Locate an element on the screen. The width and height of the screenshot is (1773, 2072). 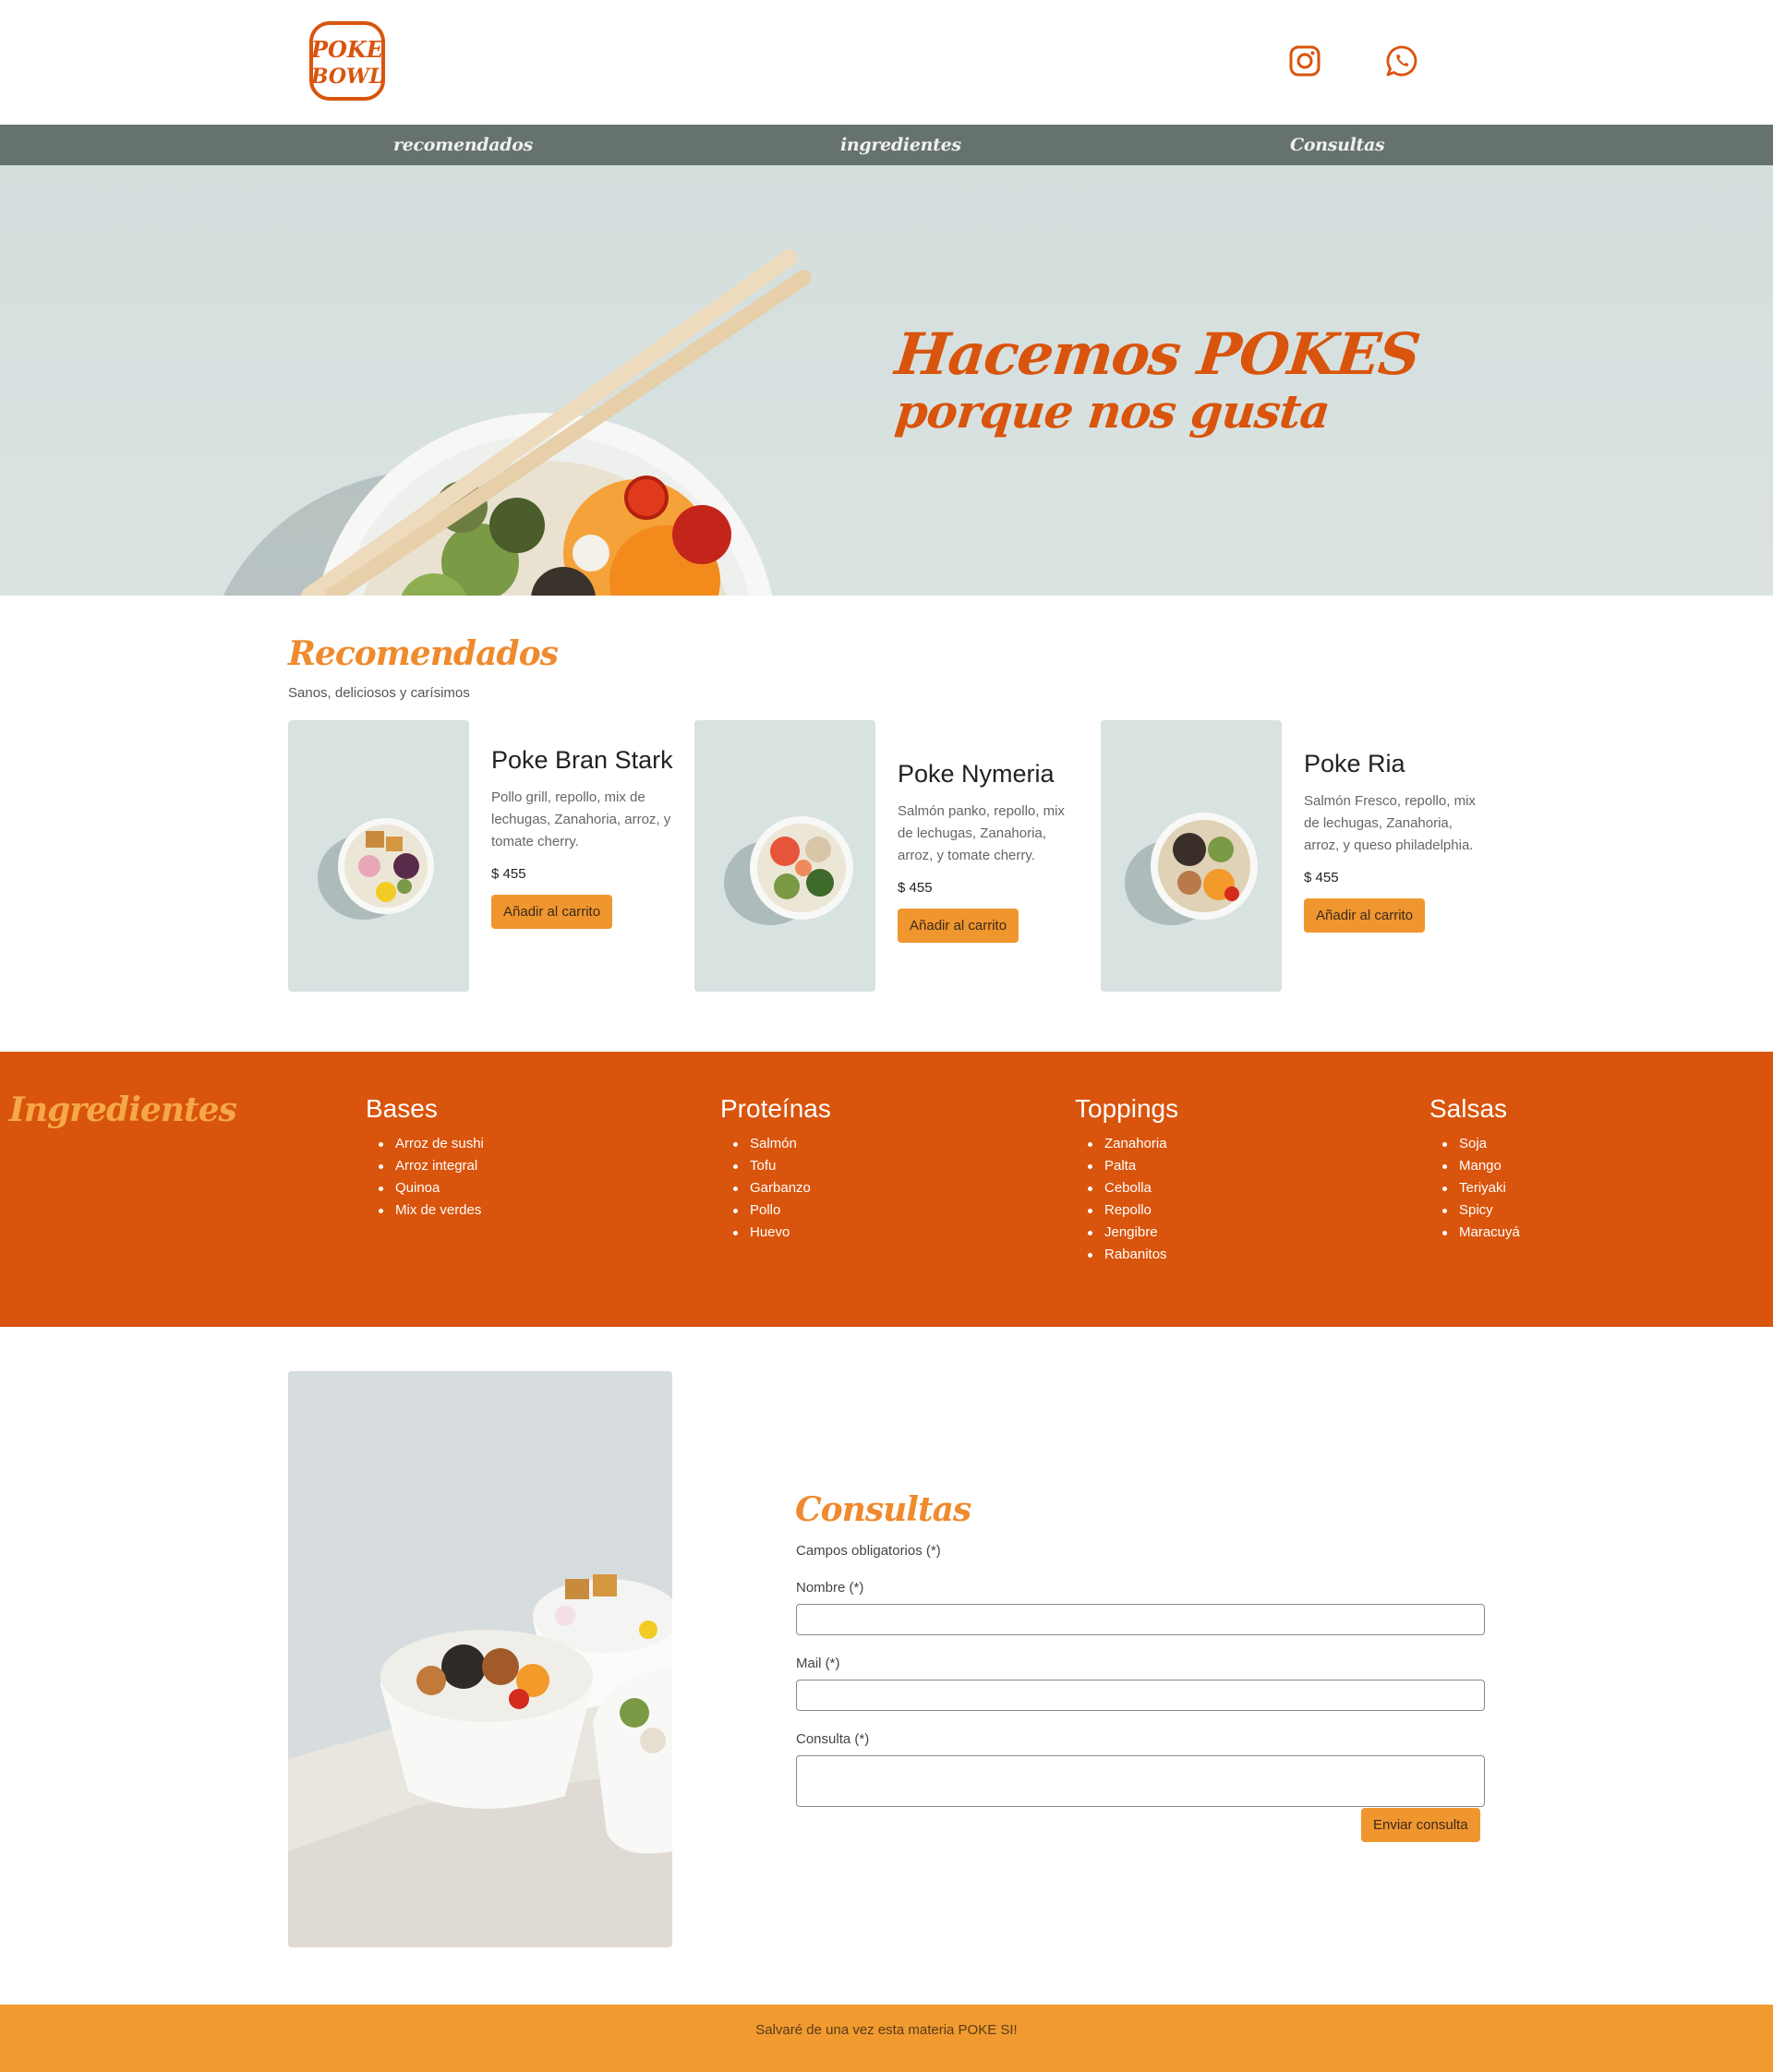
hero-title-line2: porque nos gusta is located at coordinates (1113, 411).